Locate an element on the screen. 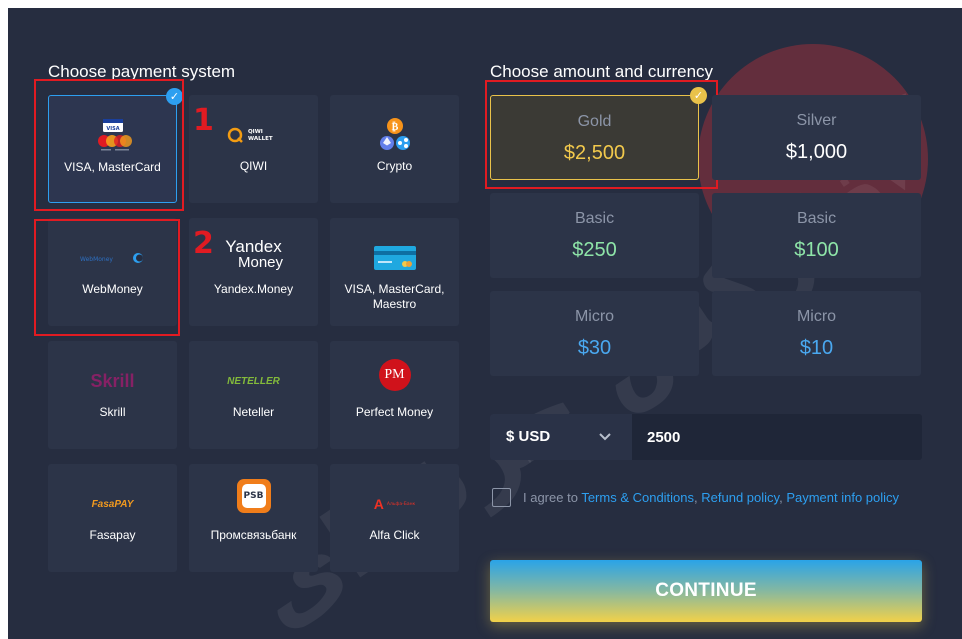 This screenshot has width=962, height=639. crypto-coins-icon: ₿ is located at coordinates (394, 134).